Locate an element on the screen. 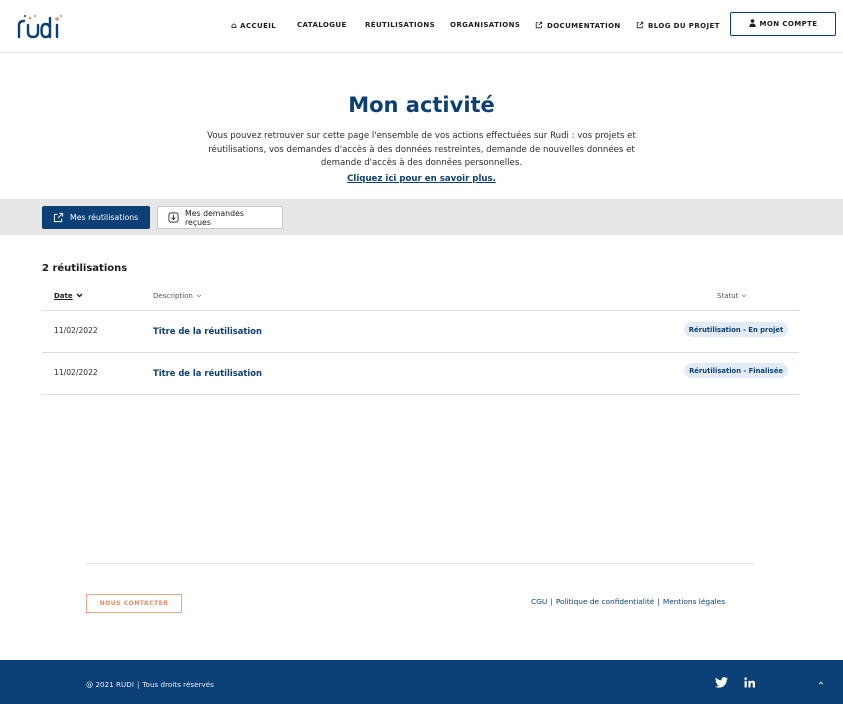 Image resolution: width=843 pixels, height=704 pixels. contact-label: NOUS CONTACTER is located at coordinates (134, 603).